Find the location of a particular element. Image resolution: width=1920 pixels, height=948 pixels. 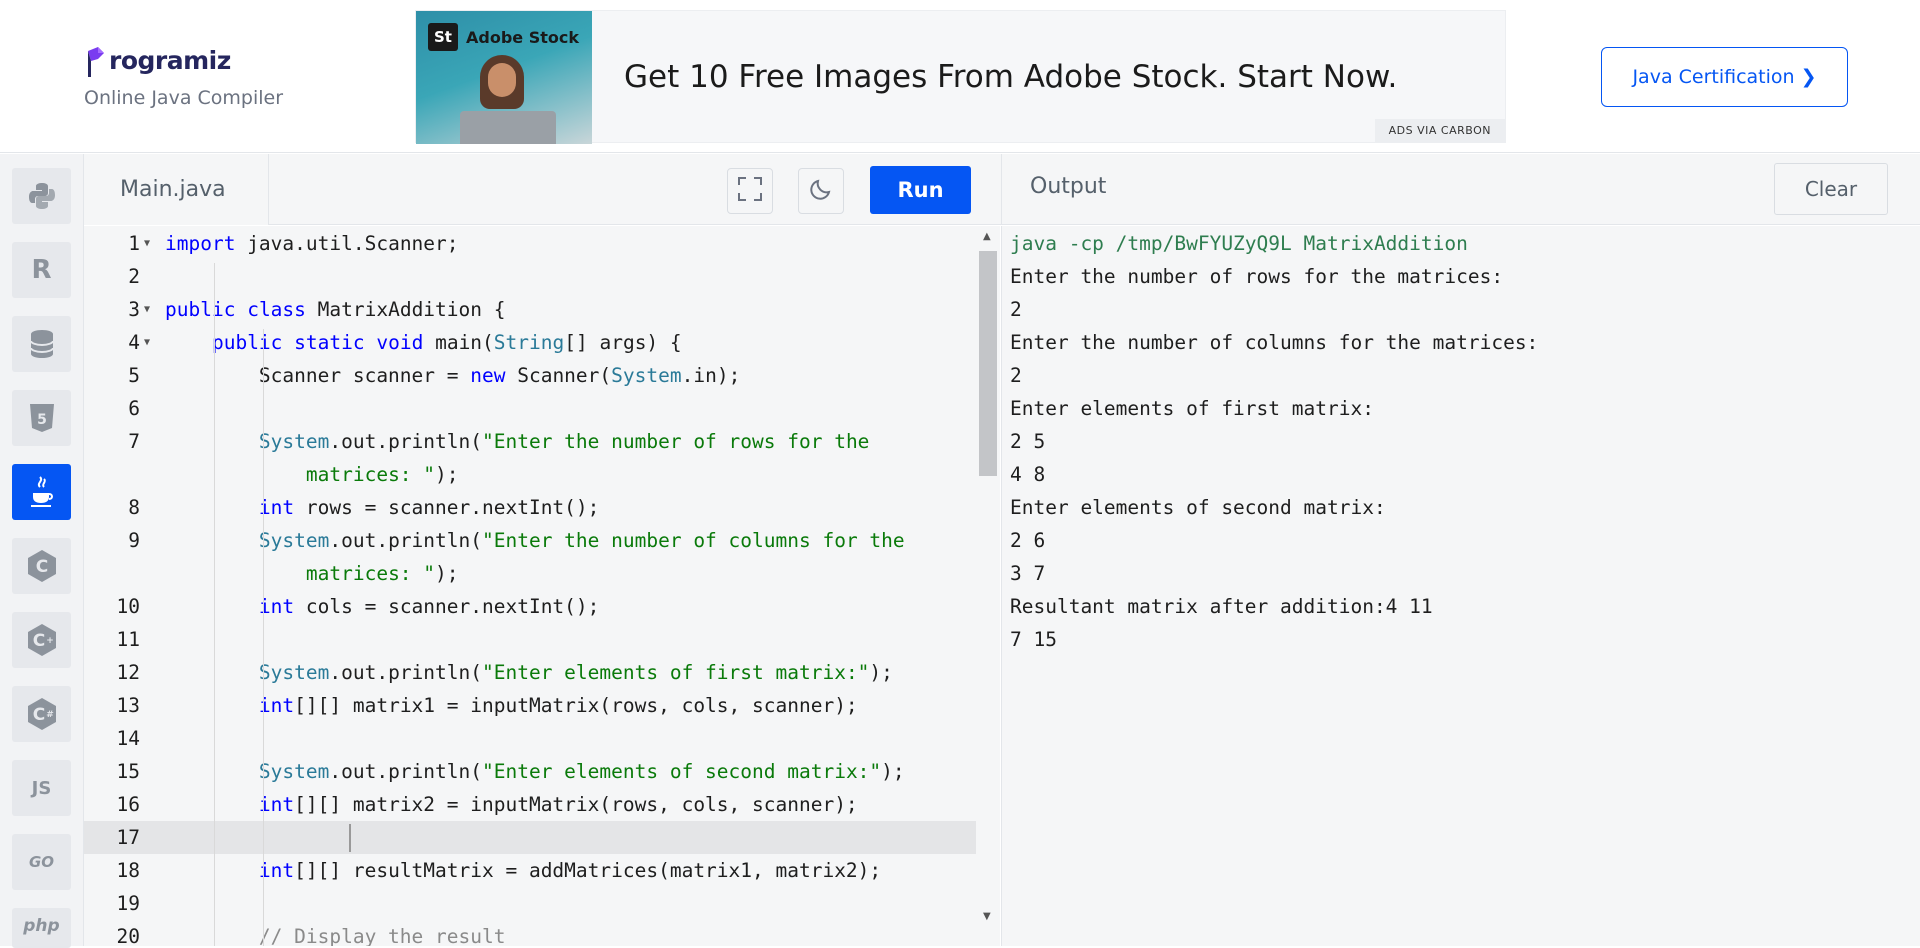

cpp-language-icon: C + is located at coordinates (42, 640).